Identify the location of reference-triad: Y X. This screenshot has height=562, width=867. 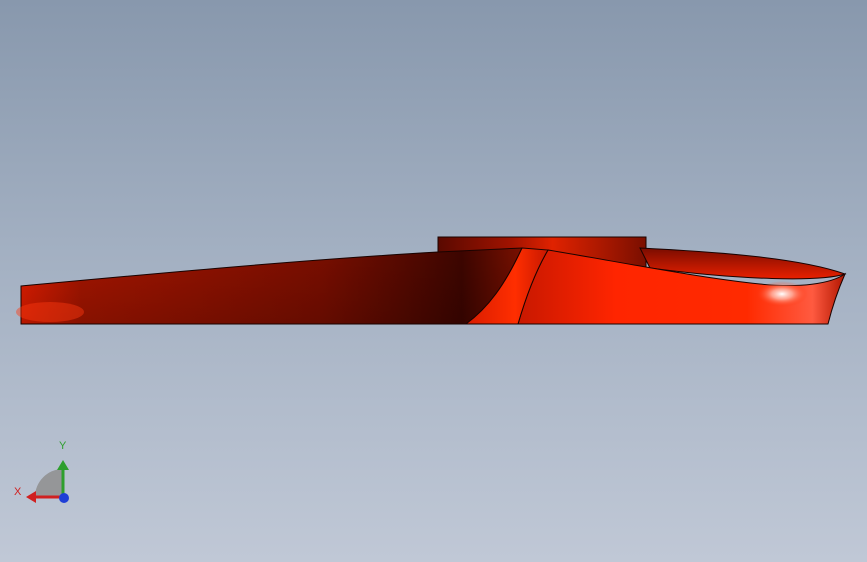
(45, 475).